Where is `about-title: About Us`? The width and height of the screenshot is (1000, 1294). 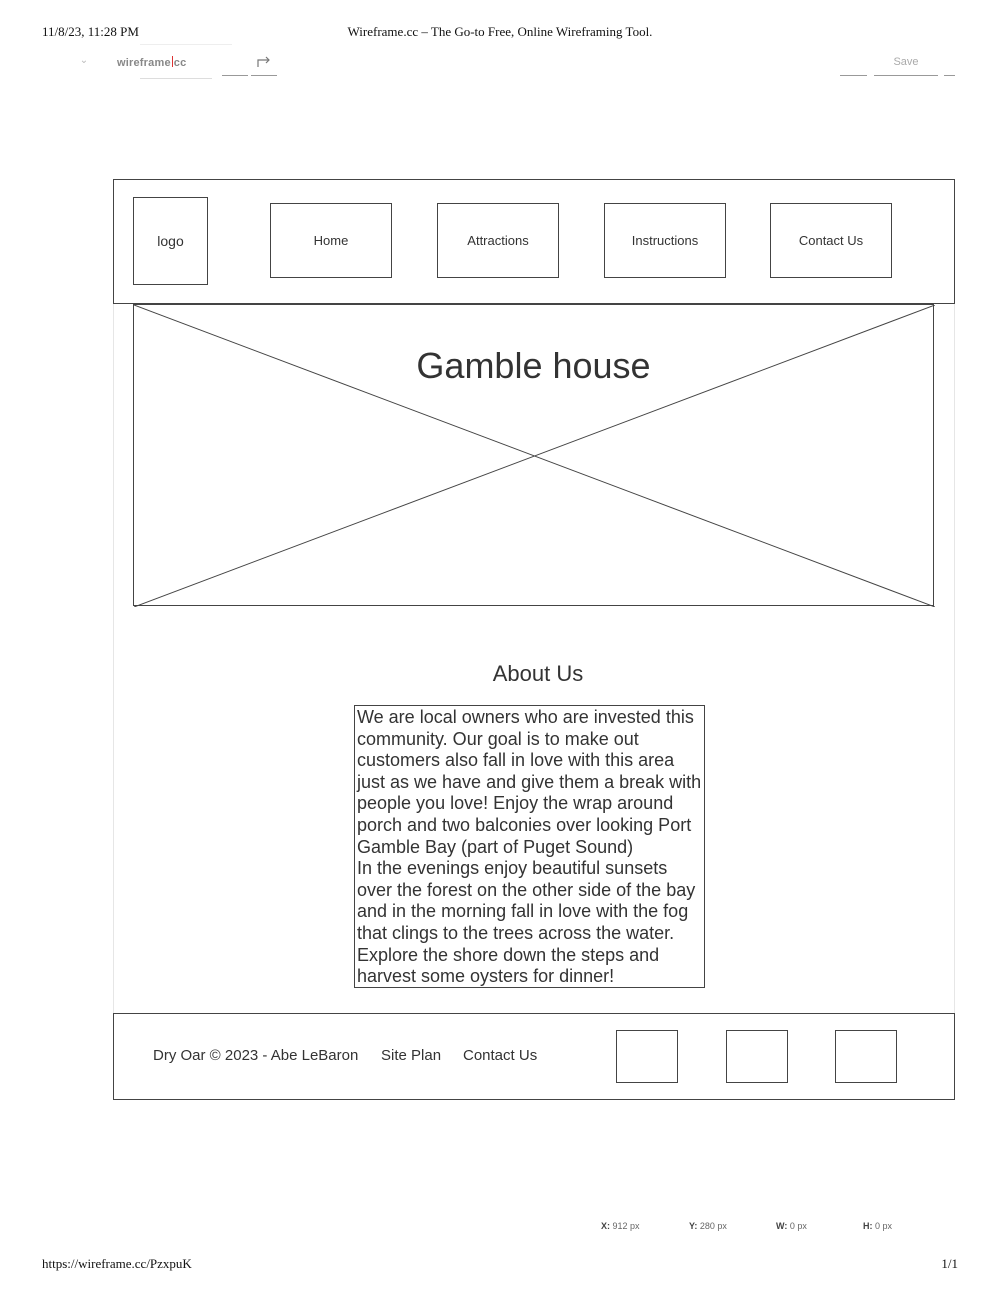 about-title: About Us is located at coordinates (538, 674).